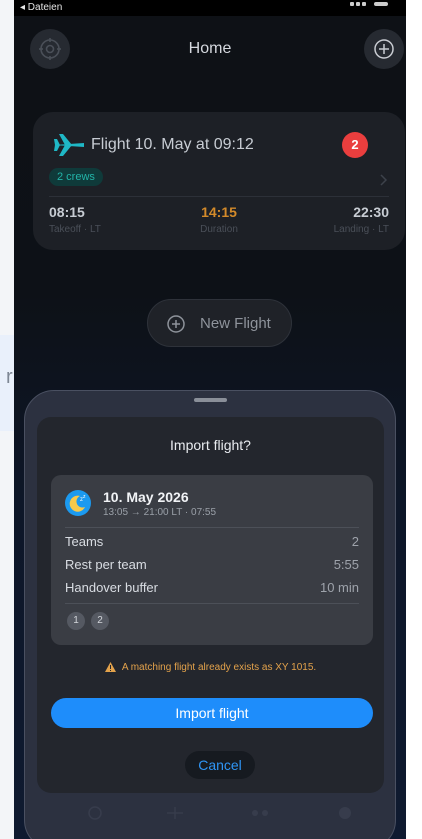 This screenshot has height=839, width=422. What do you see at coordinates (76, 177) in the screenshot?
I see `crews-badge: 2 crews` at bounding box center [76, 177].